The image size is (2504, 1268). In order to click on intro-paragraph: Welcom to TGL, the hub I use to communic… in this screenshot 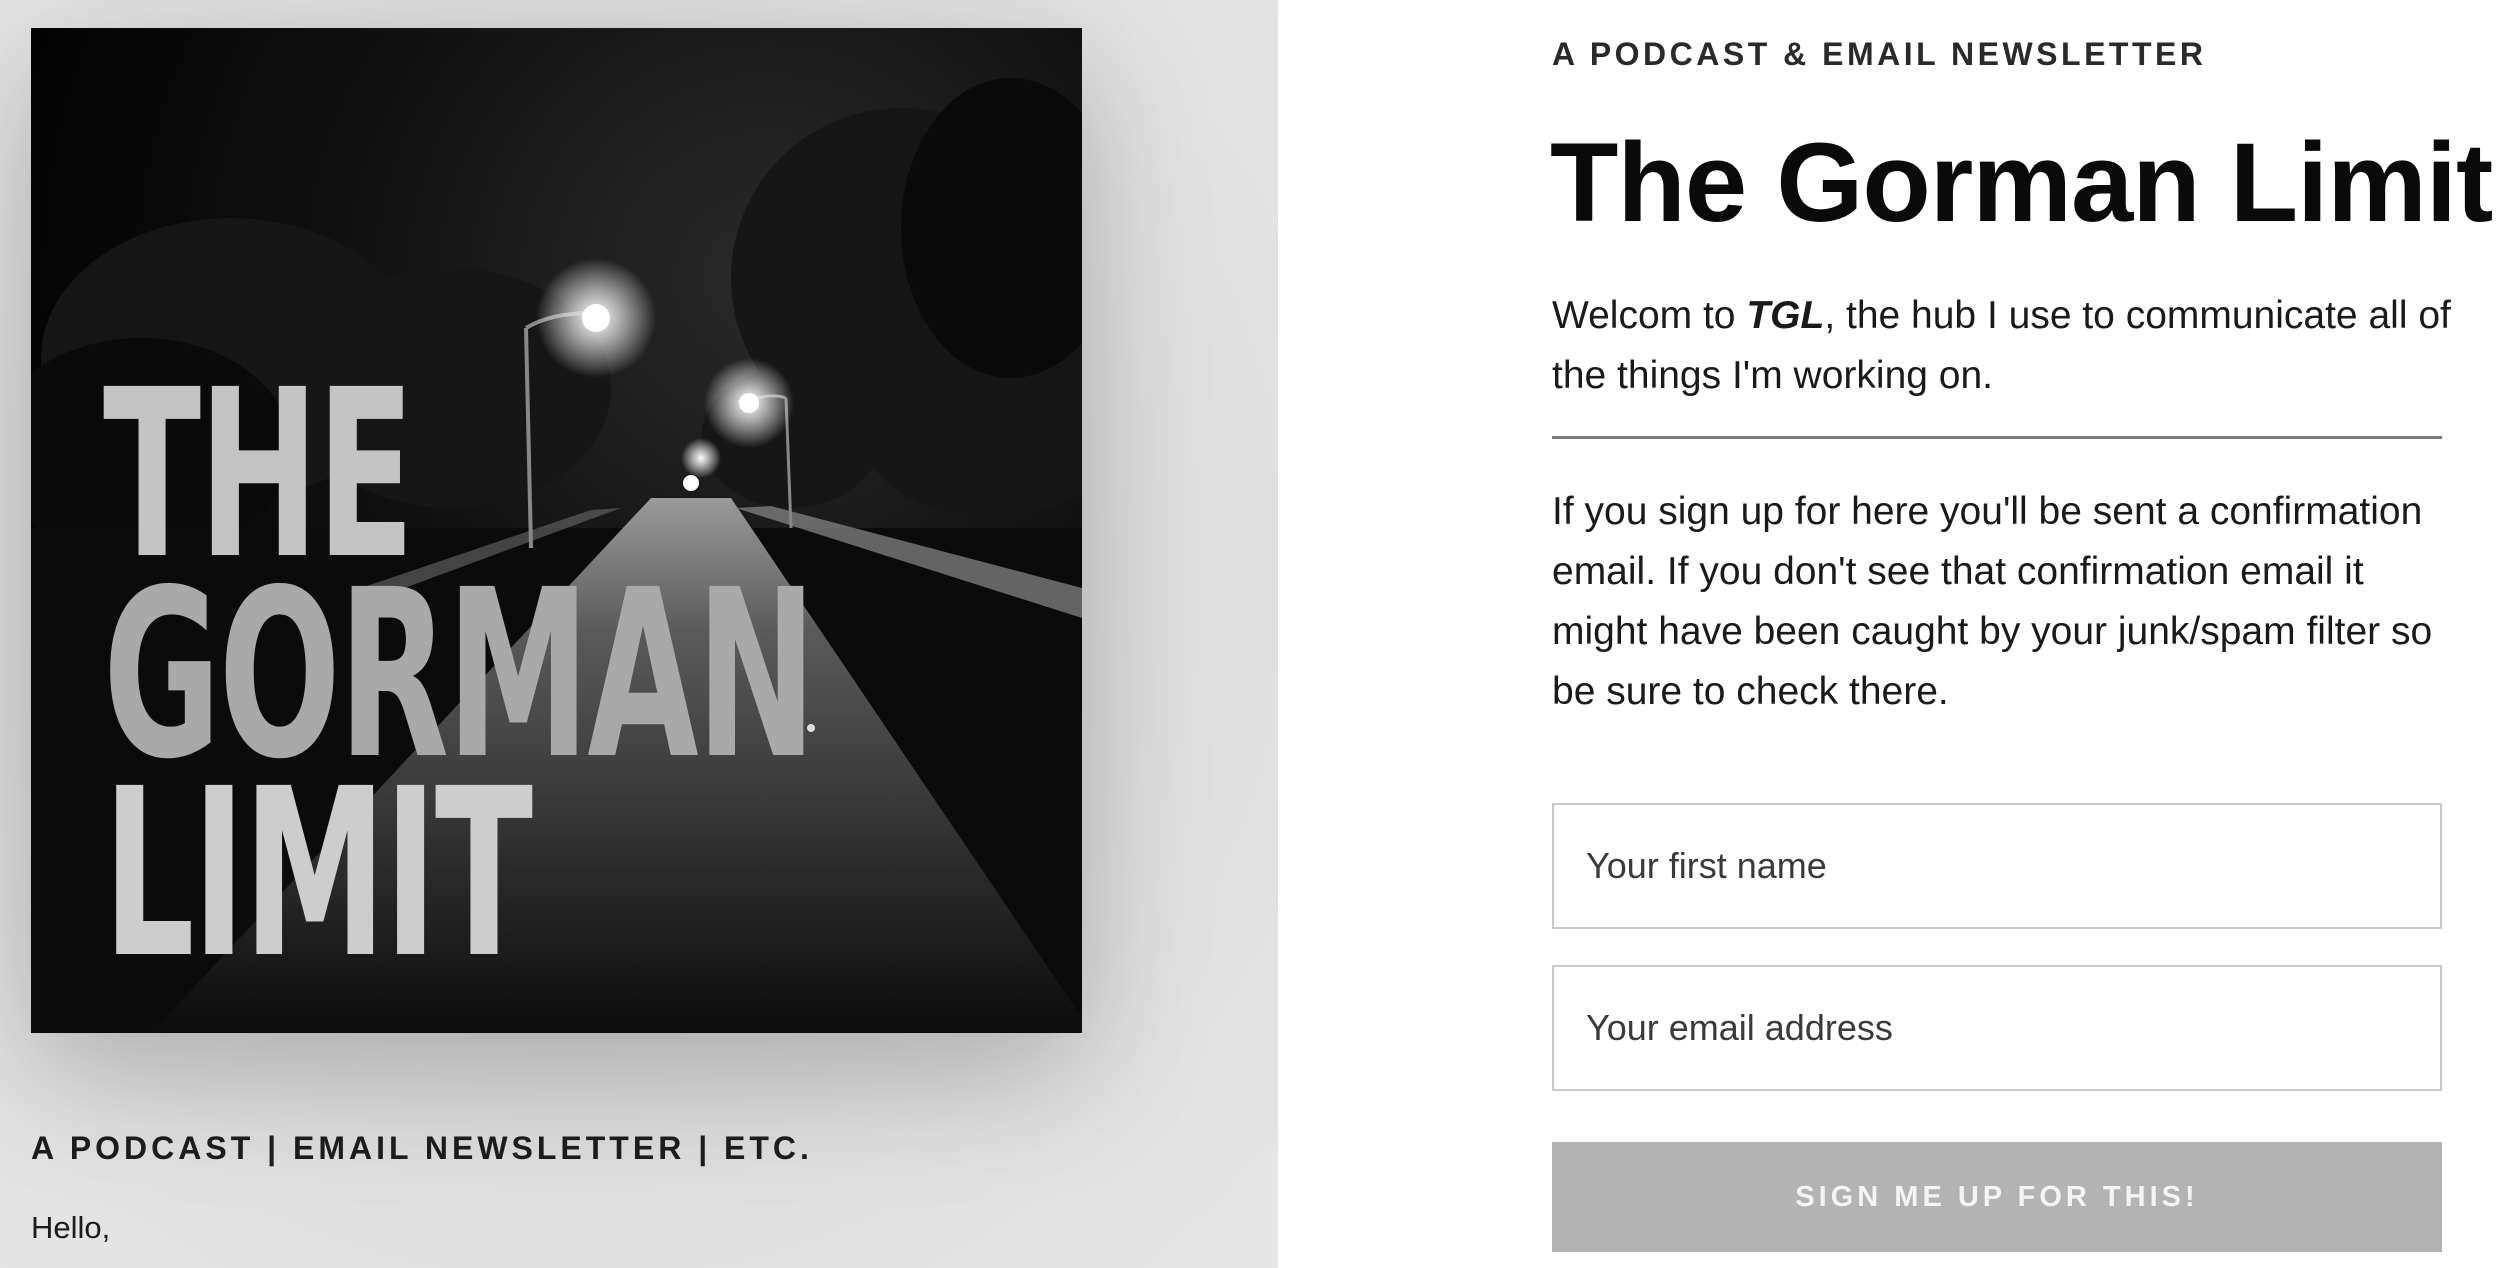, I will do `click(2002, 346)`.